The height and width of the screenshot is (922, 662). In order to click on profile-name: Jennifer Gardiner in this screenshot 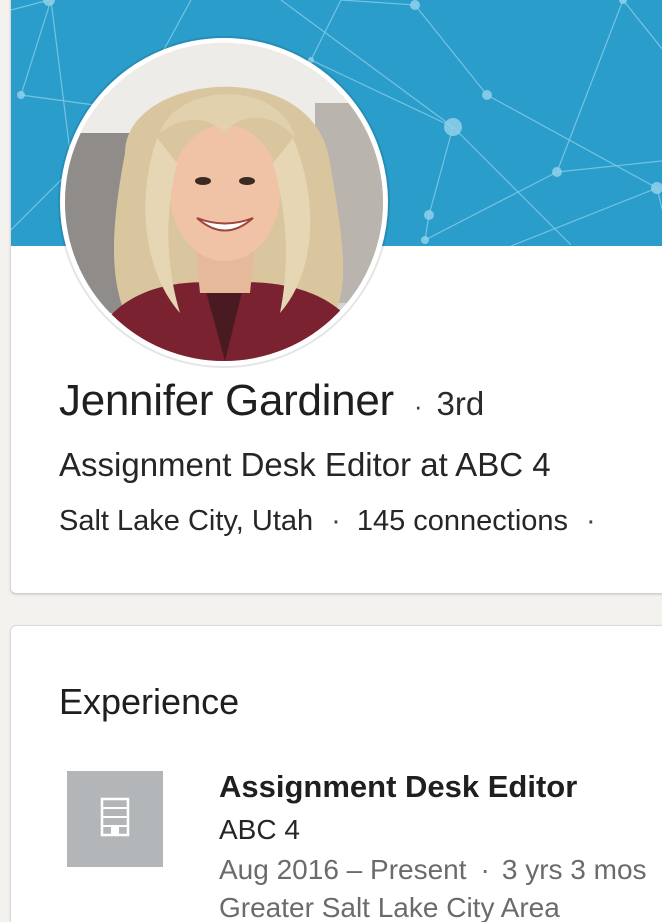, I will do `click(226, 400)`.